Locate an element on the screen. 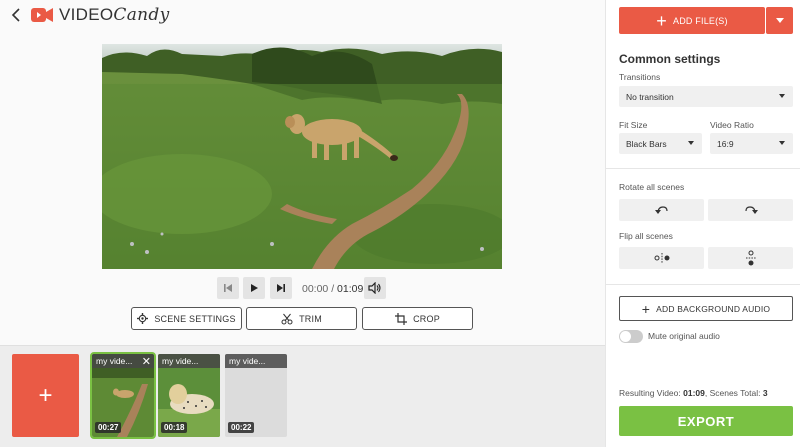 The height and width of the screenshot is (447, 800). video-ratio-label: Video Ratio is located at coordinates (732, 125).